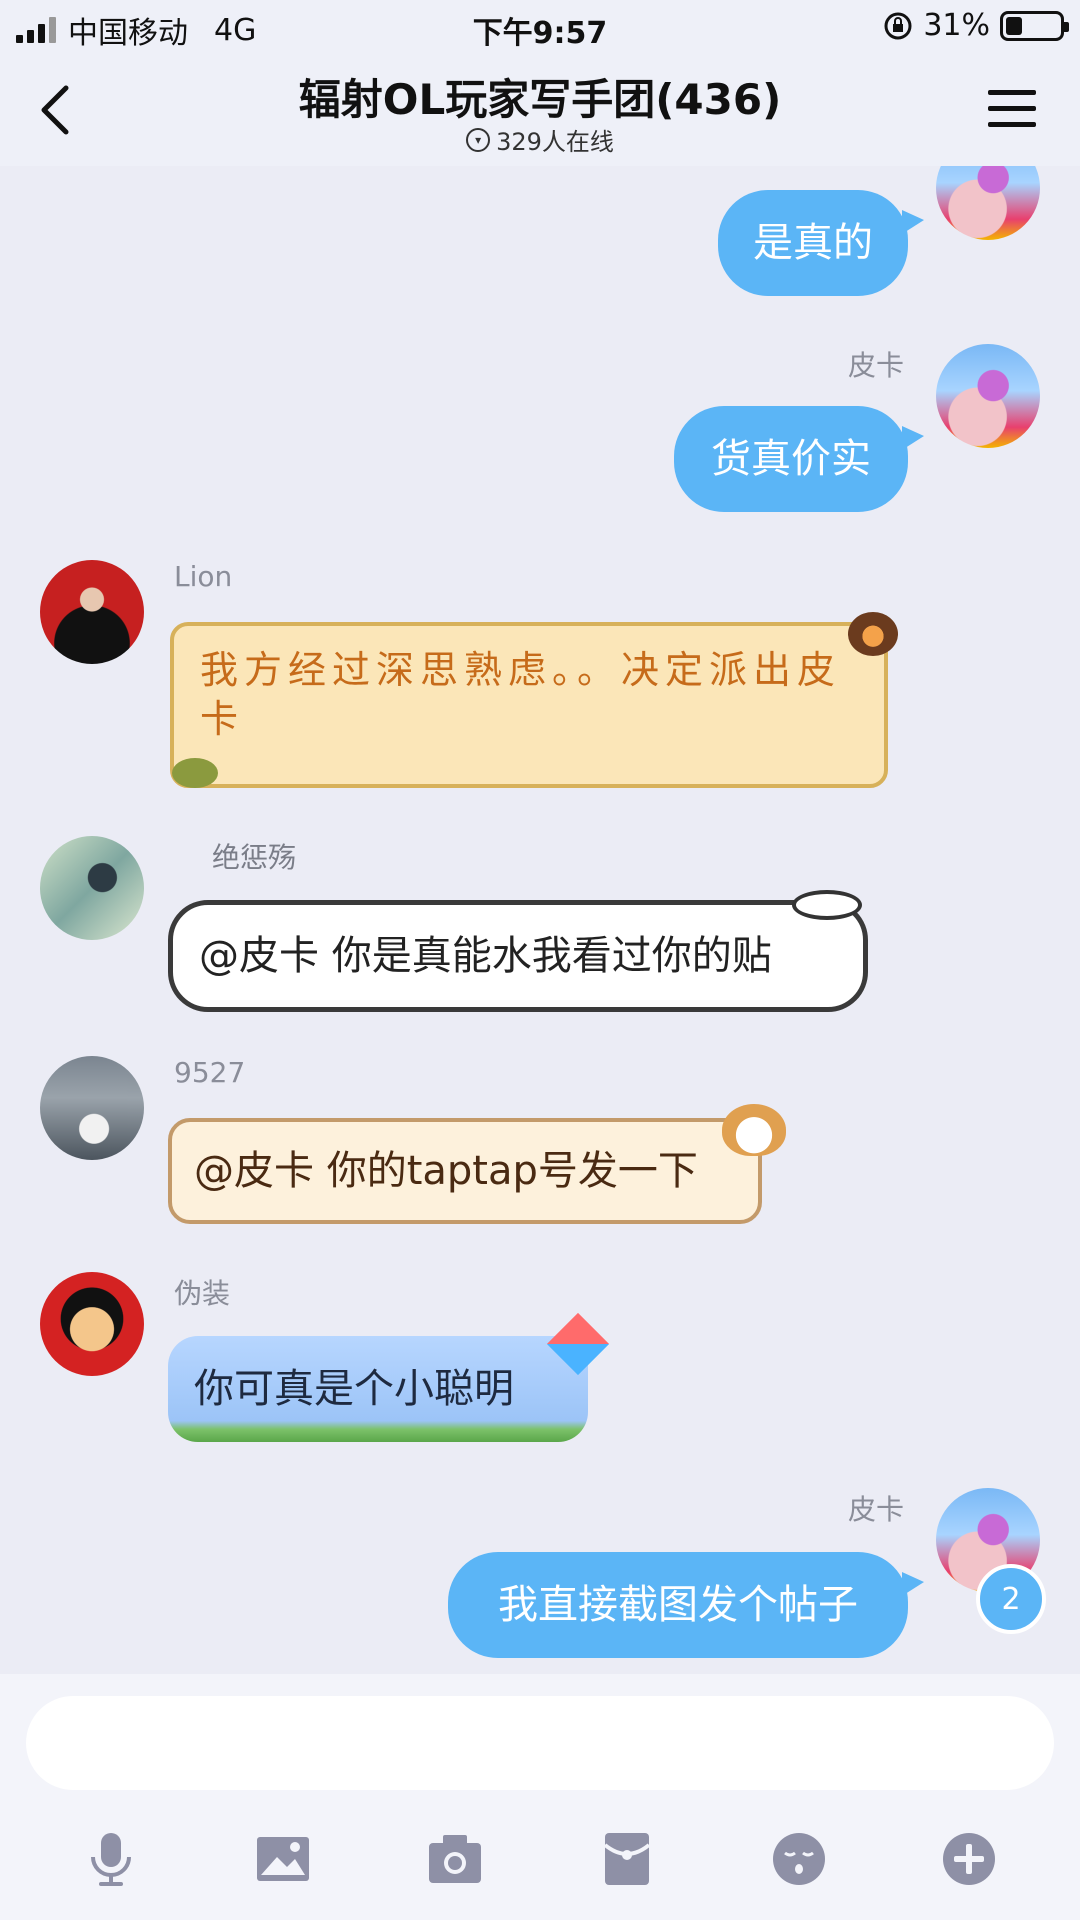 This screenshot has width=1080, height=1920. I want to click on rotation-lock-icon, so click(898, 25).